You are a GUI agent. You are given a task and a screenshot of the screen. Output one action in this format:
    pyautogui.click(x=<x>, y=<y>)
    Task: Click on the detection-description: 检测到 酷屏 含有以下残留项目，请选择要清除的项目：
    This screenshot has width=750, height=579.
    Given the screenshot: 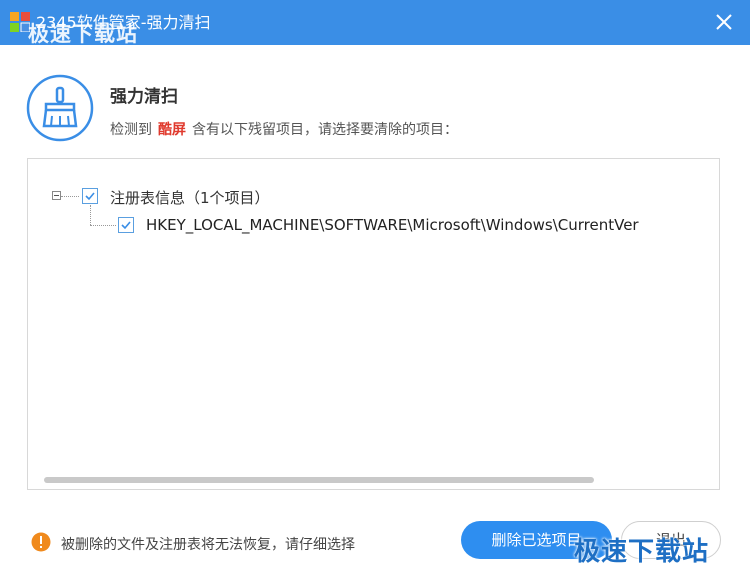 What is the action you would take?
    pyautogui.click(x=284, y=129)
    